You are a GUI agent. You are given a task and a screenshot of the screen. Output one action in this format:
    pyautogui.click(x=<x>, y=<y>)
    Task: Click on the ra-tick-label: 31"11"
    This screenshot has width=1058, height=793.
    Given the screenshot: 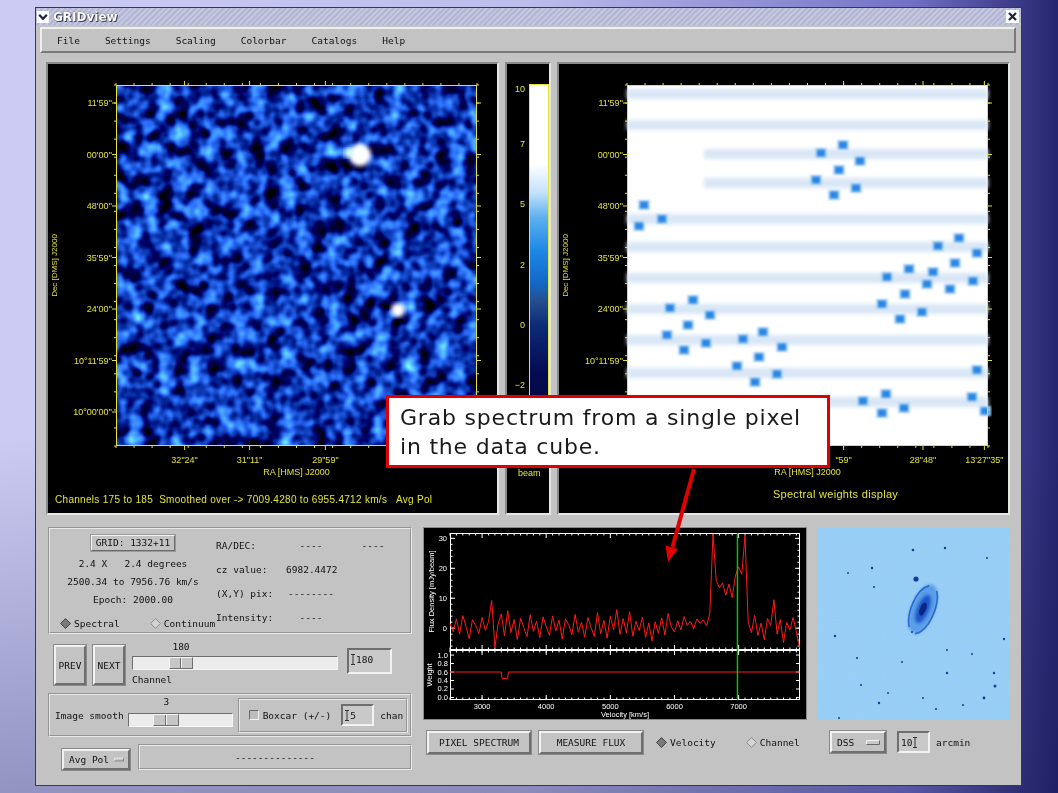 What is the action you would take?
    pyautogui.click(x=249, y=460)
    